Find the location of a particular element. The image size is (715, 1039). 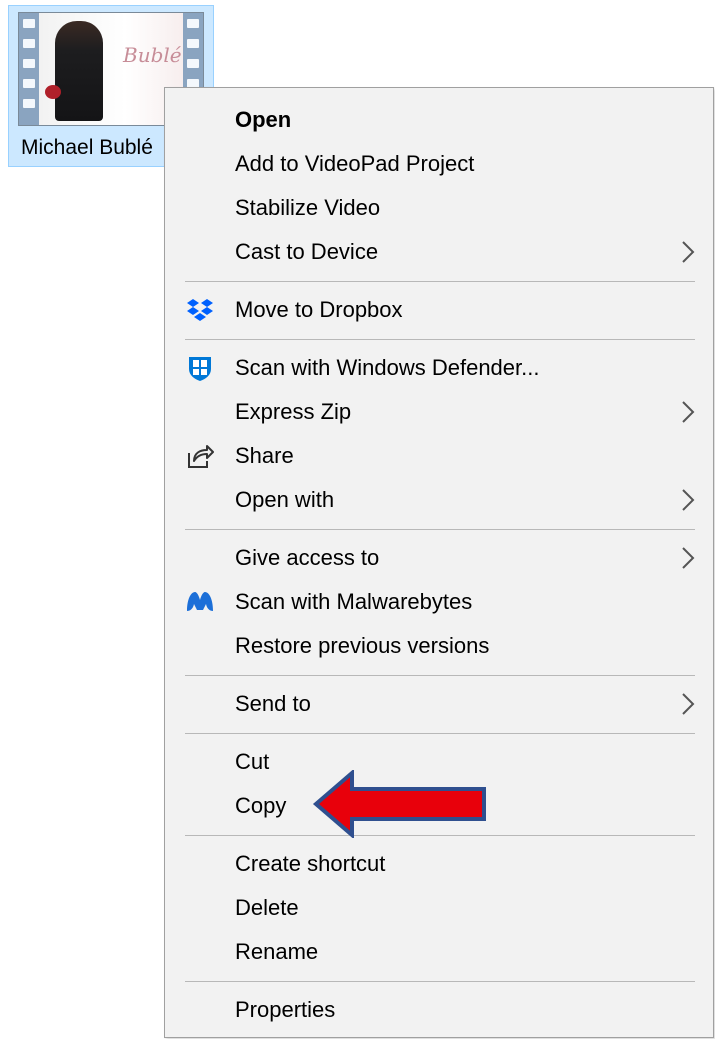

share-icon is located at coordinates (200, 456).